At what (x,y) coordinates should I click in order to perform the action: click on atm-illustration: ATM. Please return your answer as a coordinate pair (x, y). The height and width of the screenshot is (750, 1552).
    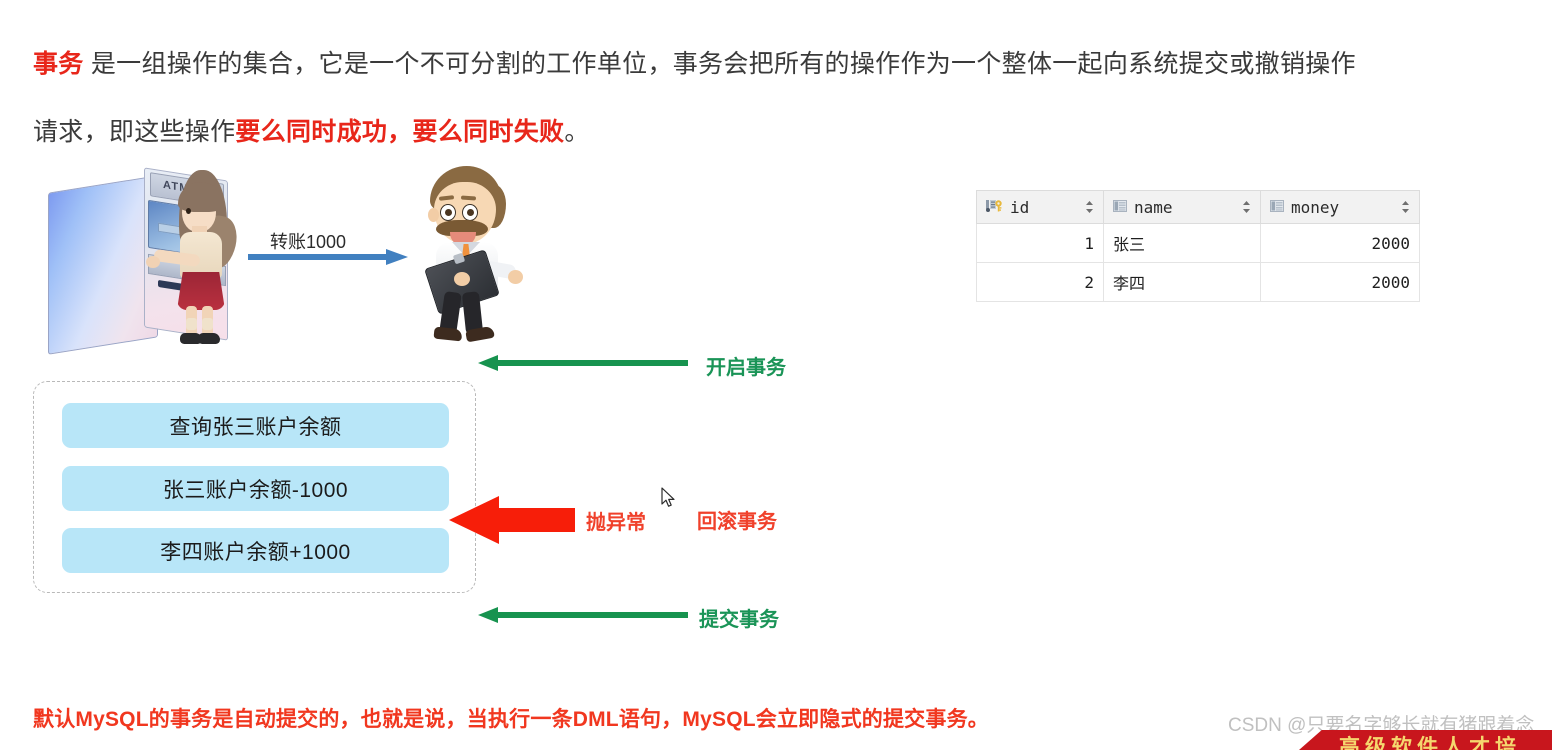
    Looking at the image, I should click on (144, 261).